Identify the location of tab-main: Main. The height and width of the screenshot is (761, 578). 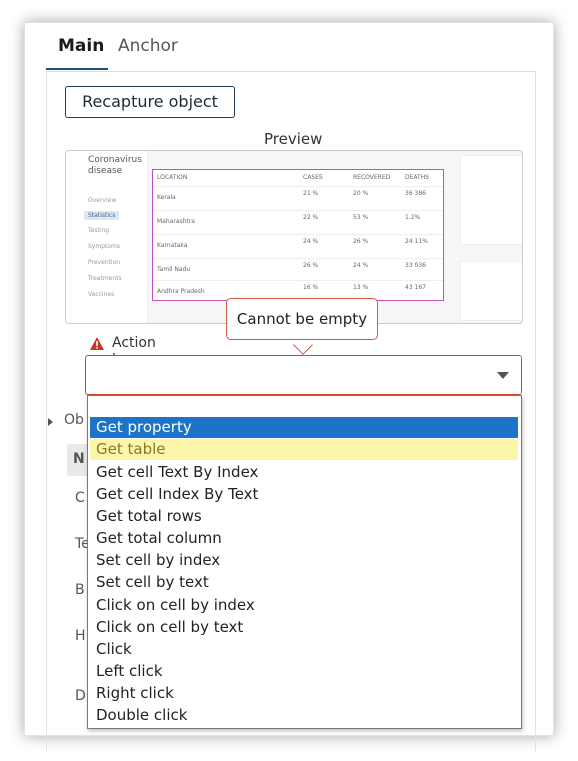
(81, 46).